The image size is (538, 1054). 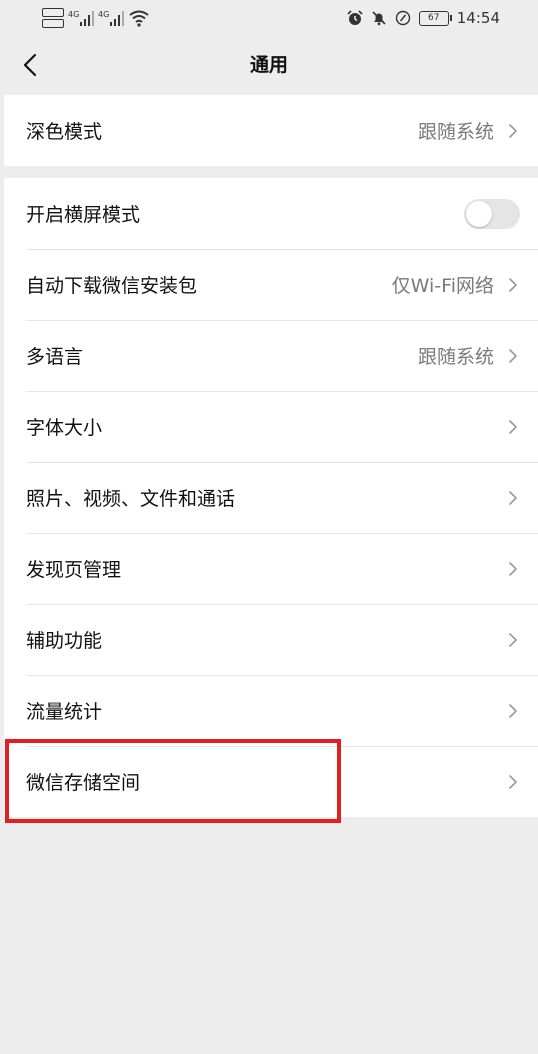 I want to click on speed-icon, so click(x=402, y=18).